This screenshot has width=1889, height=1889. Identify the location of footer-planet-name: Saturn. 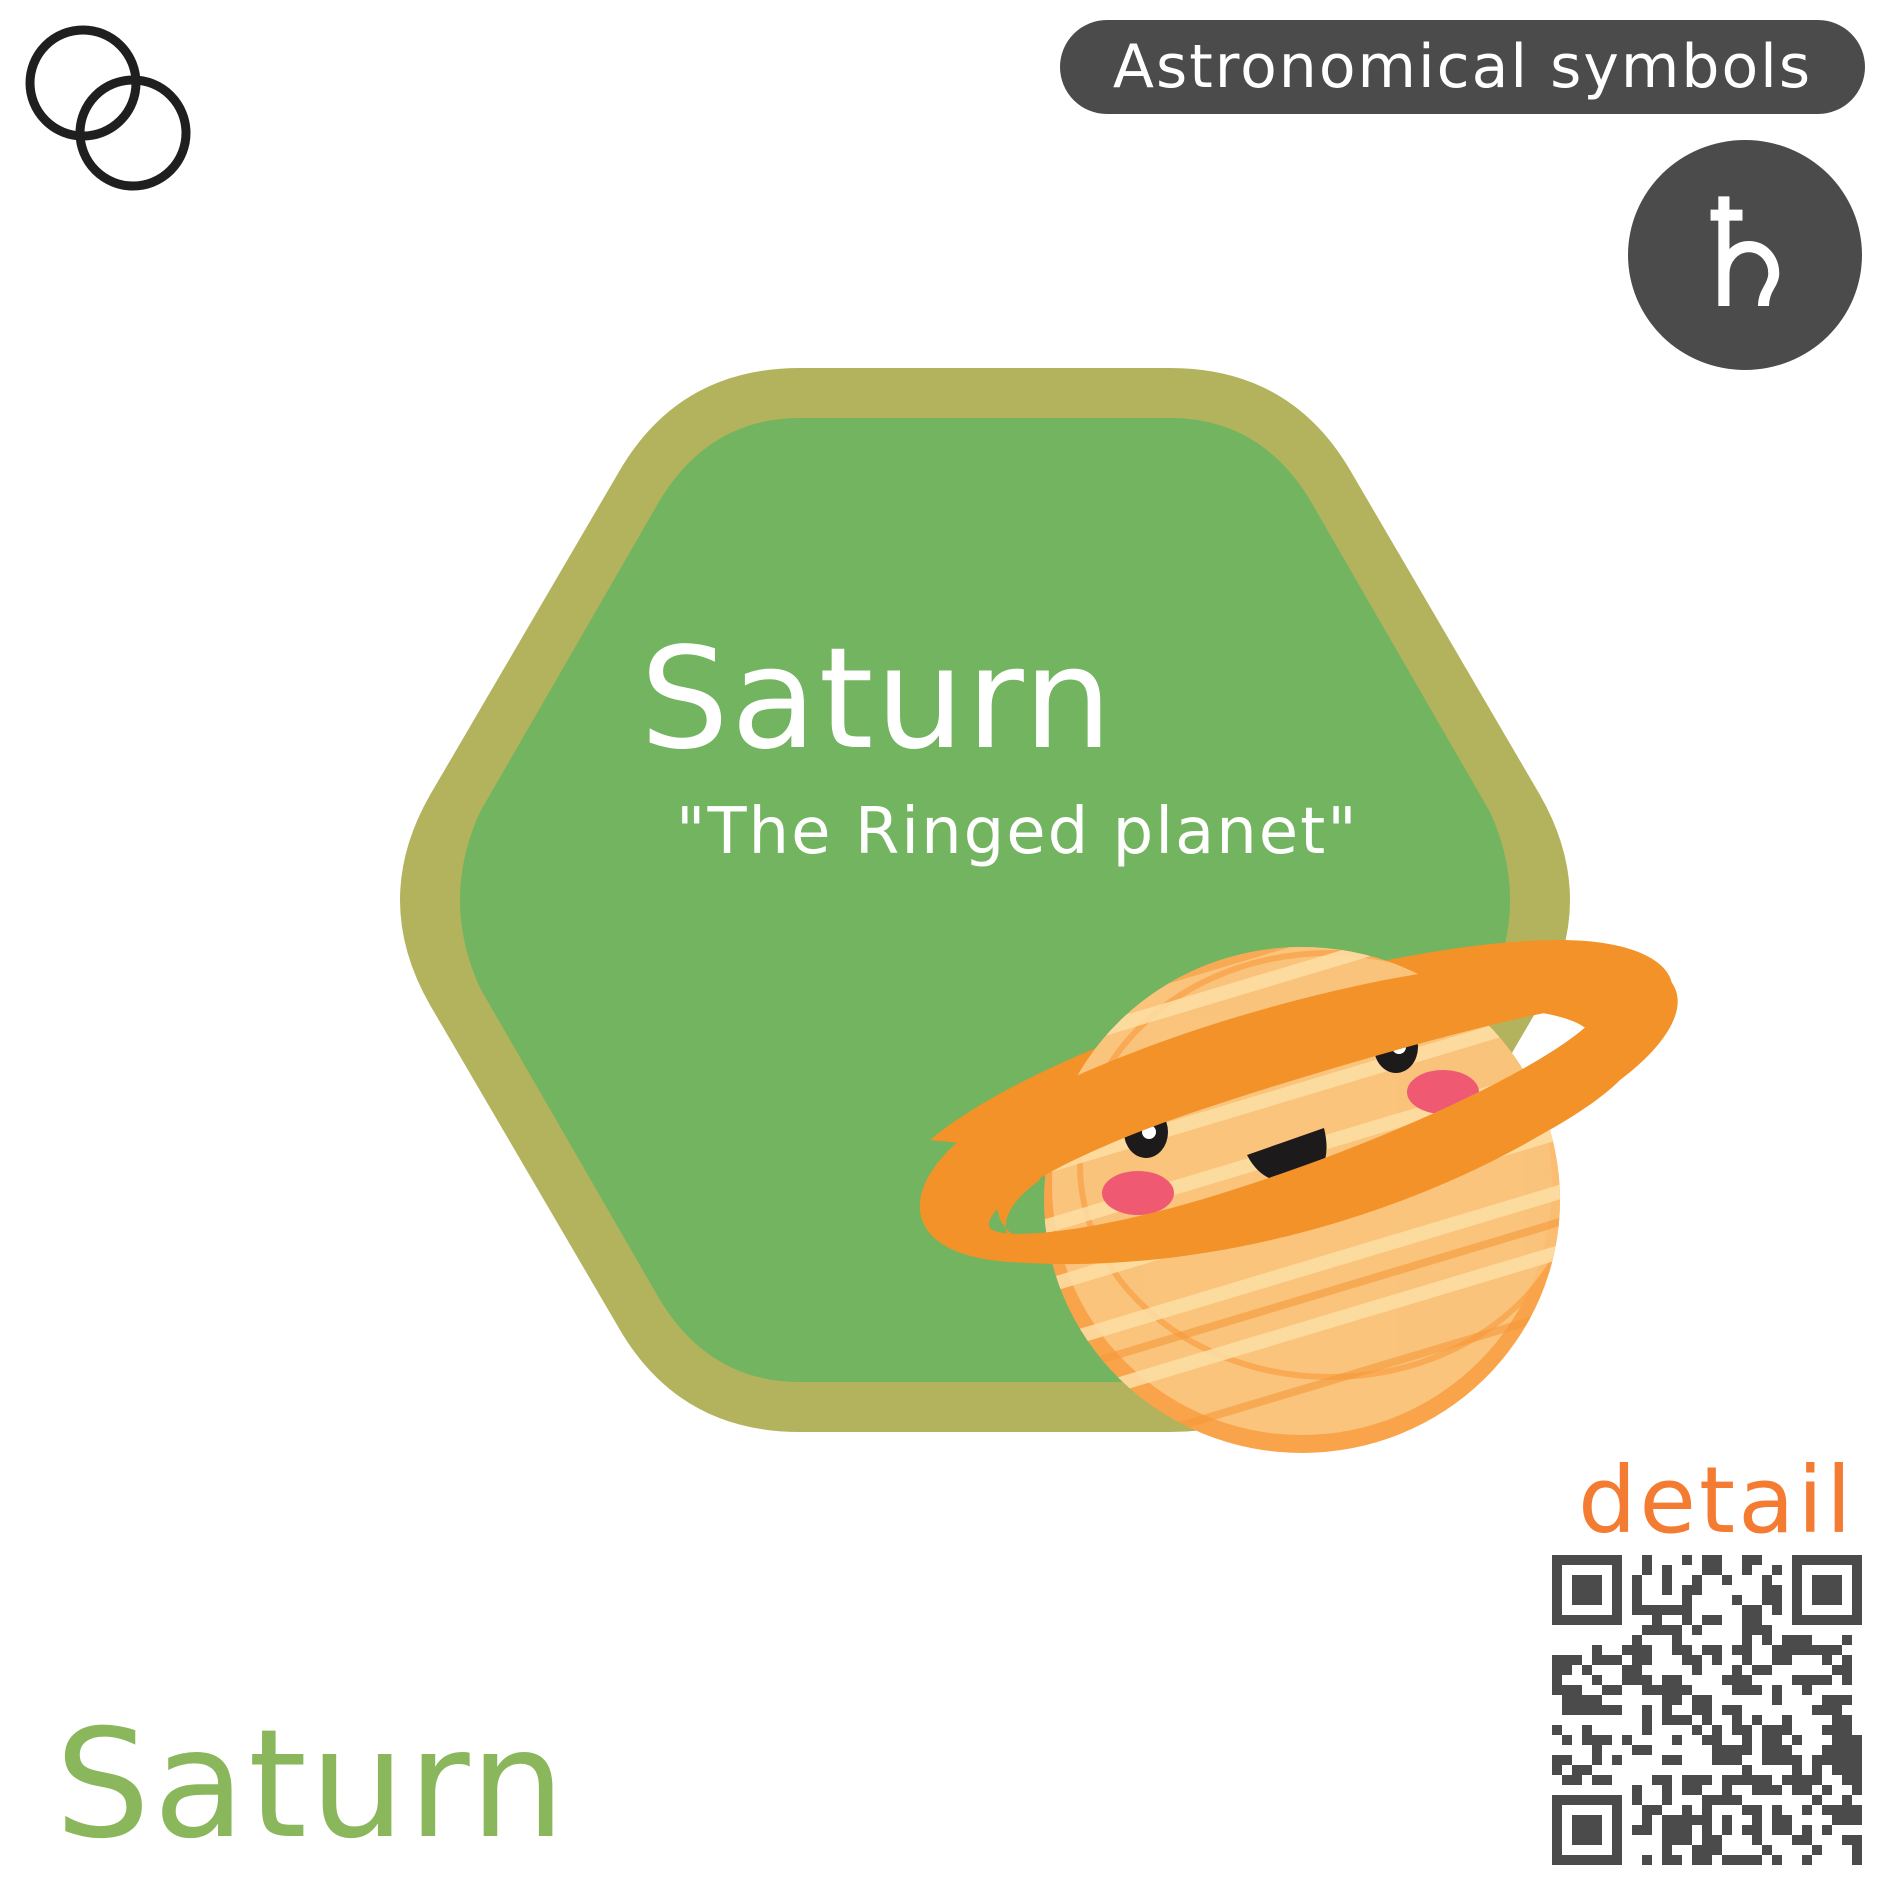
(312, 1785).